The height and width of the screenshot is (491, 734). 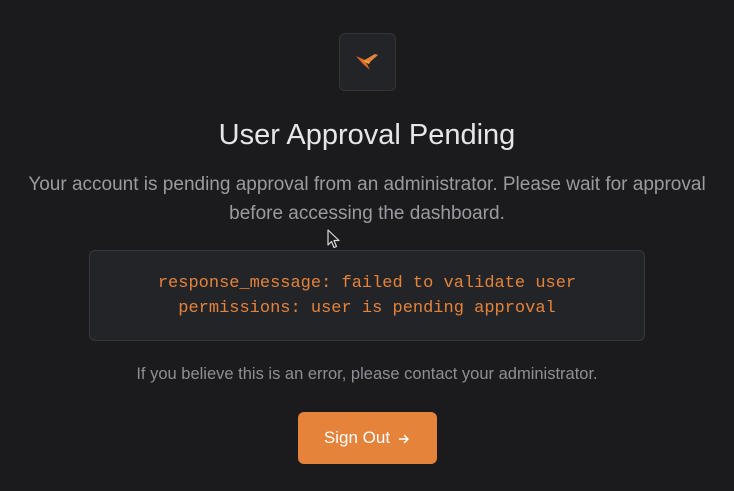 What do you see at coordinates (357, 437) in the screenshot?
I see `sign-out-label: Sign Out` at bounding box center [357, 437].